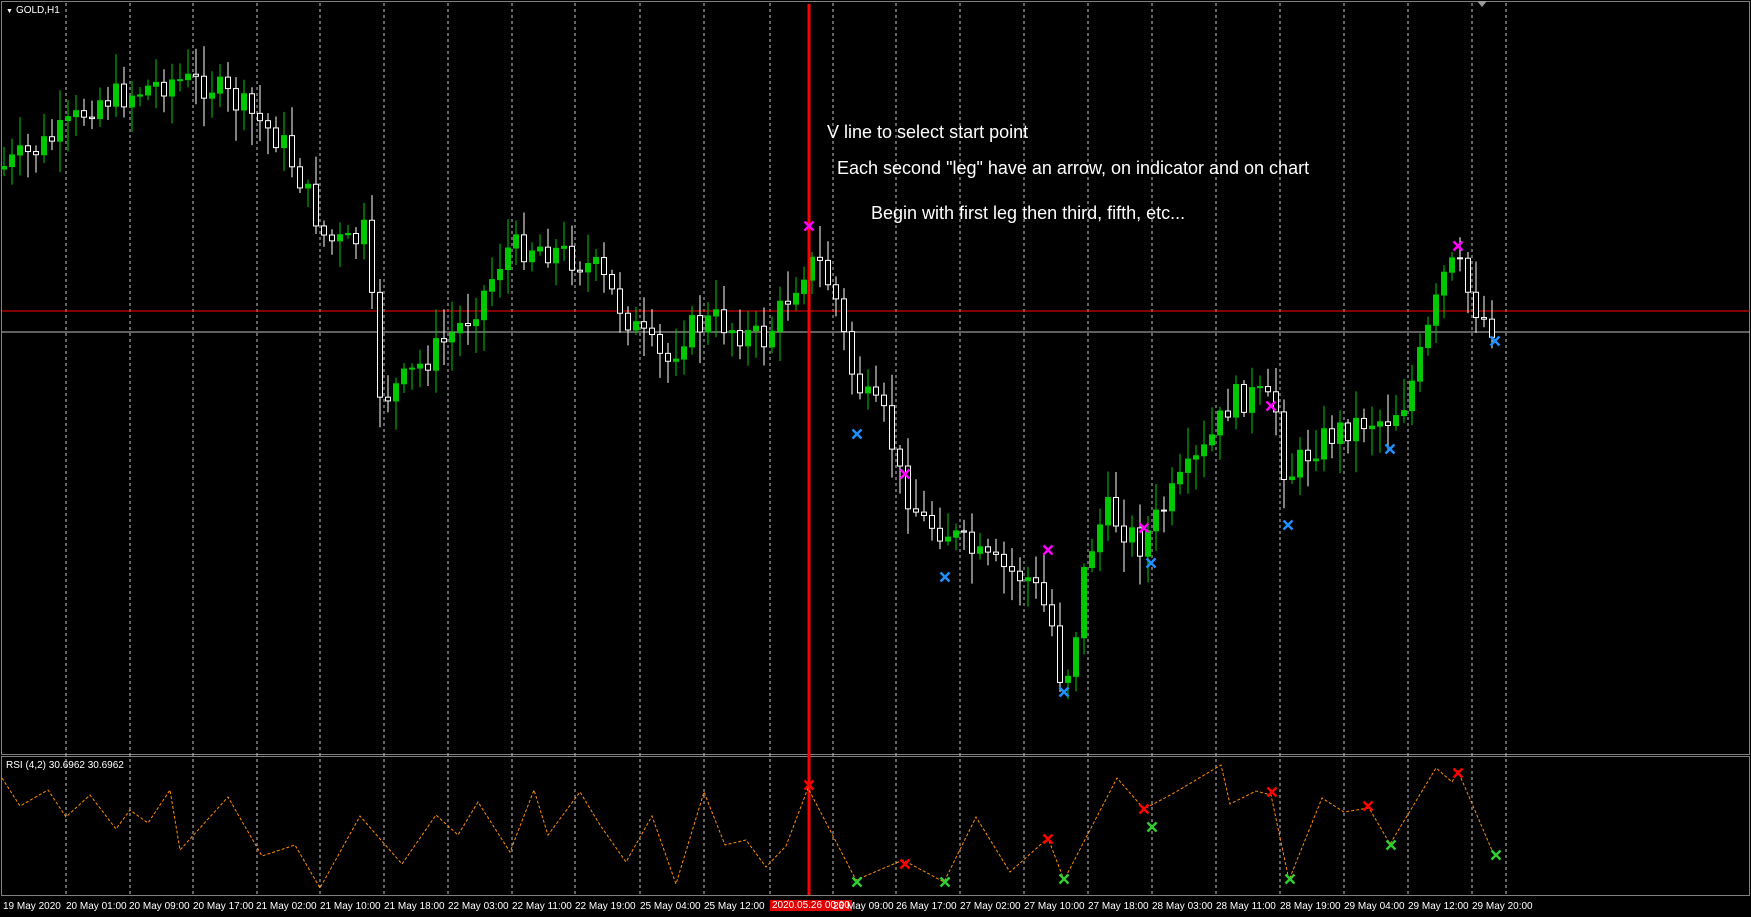 The image size is (1751, 917). What do you see at coordinates (928, 132) in the screenshot?
I see `chart-annotation-1: V line to select start point` at bounding box center [928, 132].